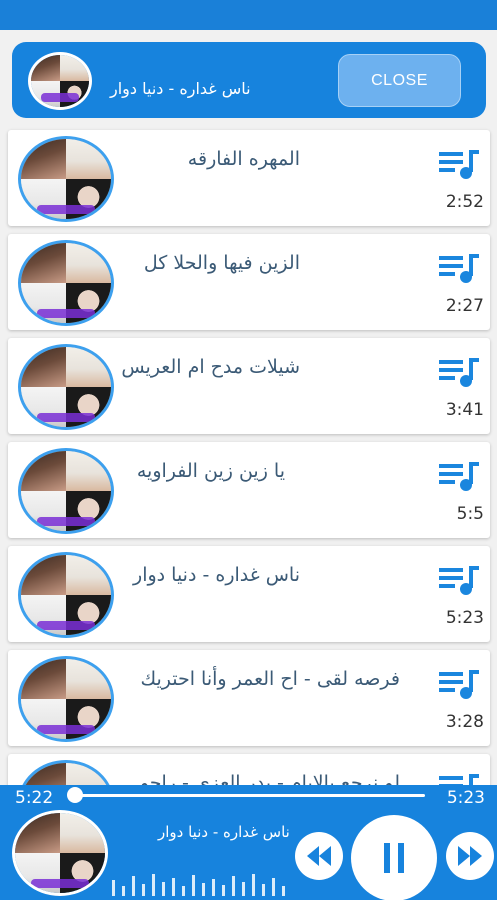 Image resolution: width=497 pixels, height=900 pixels. Describe the element at coordinates (249, 594) in the screenshot. I see `song-row: ناس غداره - دنيا دوار 5:23` at that location.